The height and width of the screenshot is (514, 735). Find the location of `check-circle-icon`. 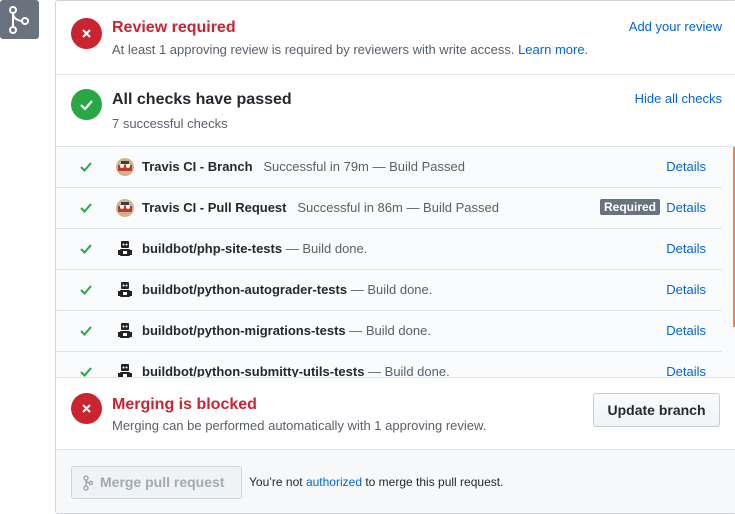

check-circle-icon is located at coordinates (86, 104).